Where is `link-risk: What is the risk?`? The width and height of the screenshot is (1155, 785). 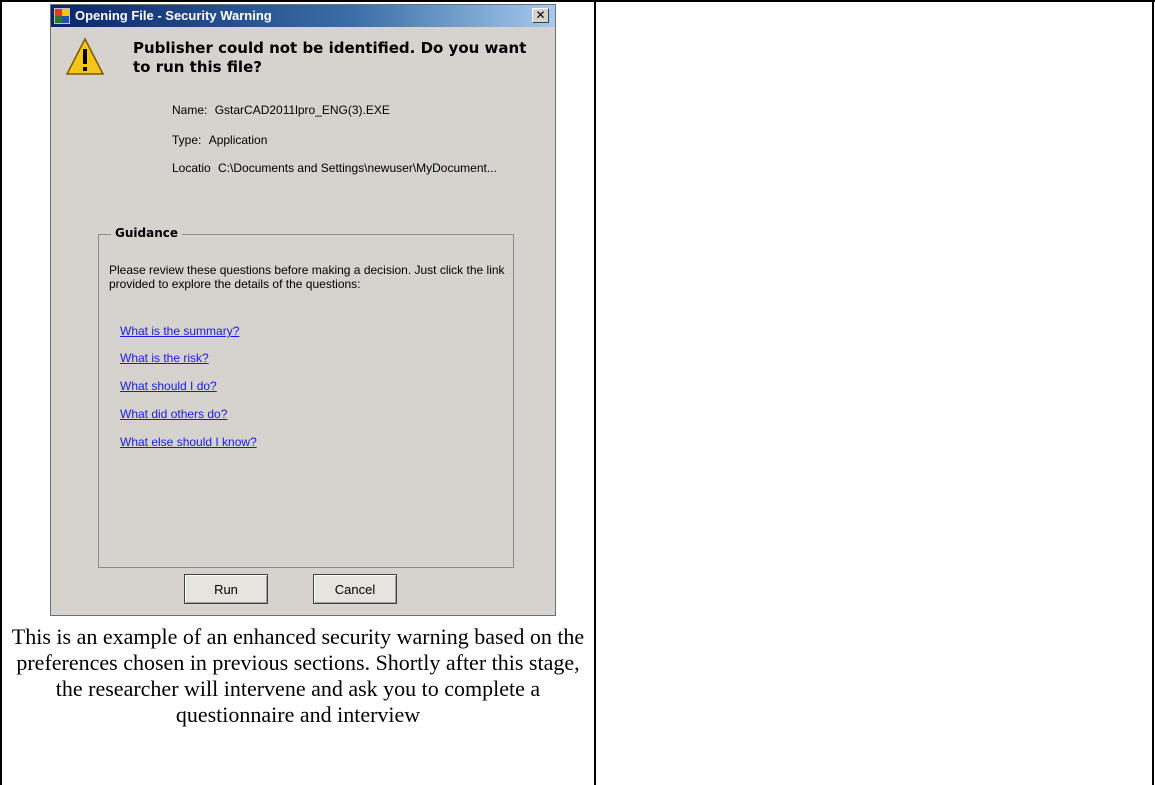
link-risk: What is the risk? is located at coordinates (164, 358).